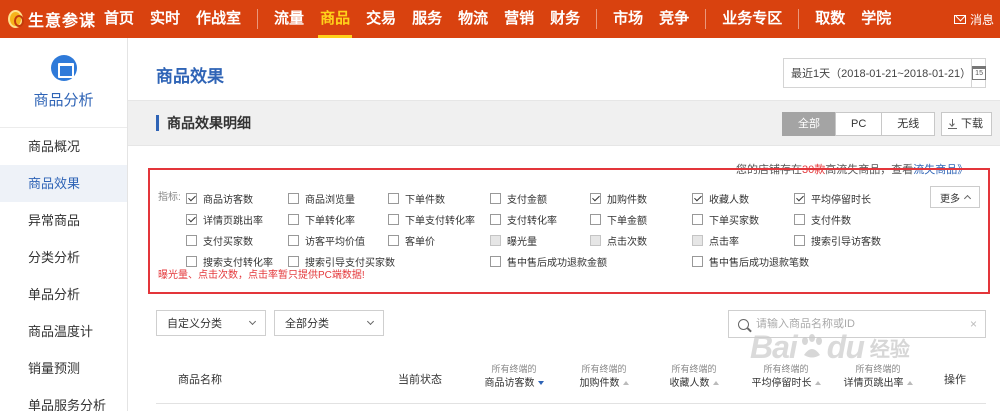  What do you see at coordinates (326, 240) in the screenshot?
I see `metric-checkbox-item: 访客平均价值` at bounding box center [326, 240].